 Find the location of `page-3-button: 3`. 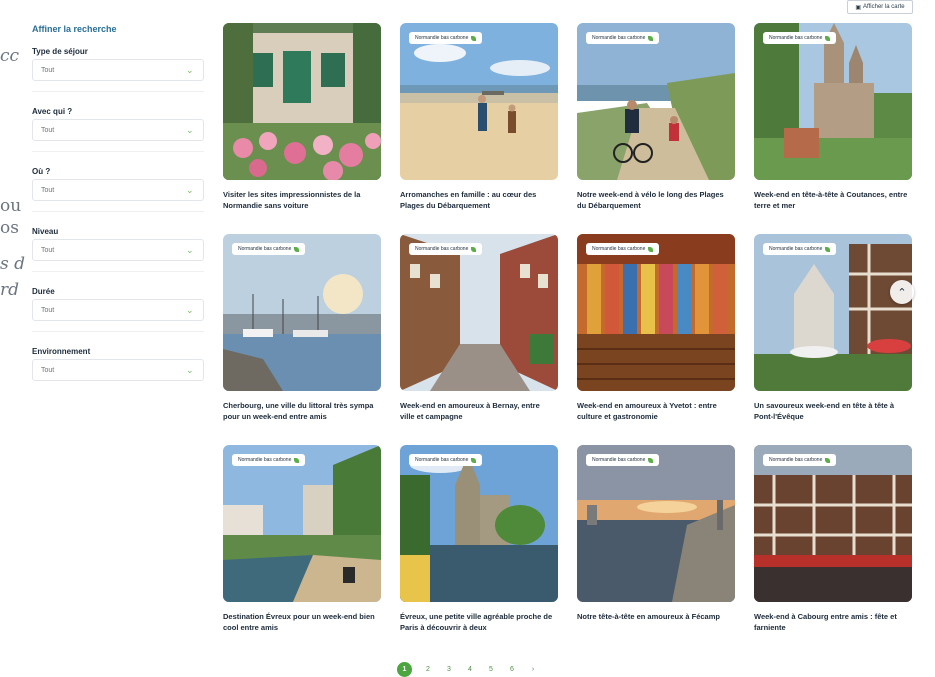

page-3-button: 3 is located at coordinates (449, 669).